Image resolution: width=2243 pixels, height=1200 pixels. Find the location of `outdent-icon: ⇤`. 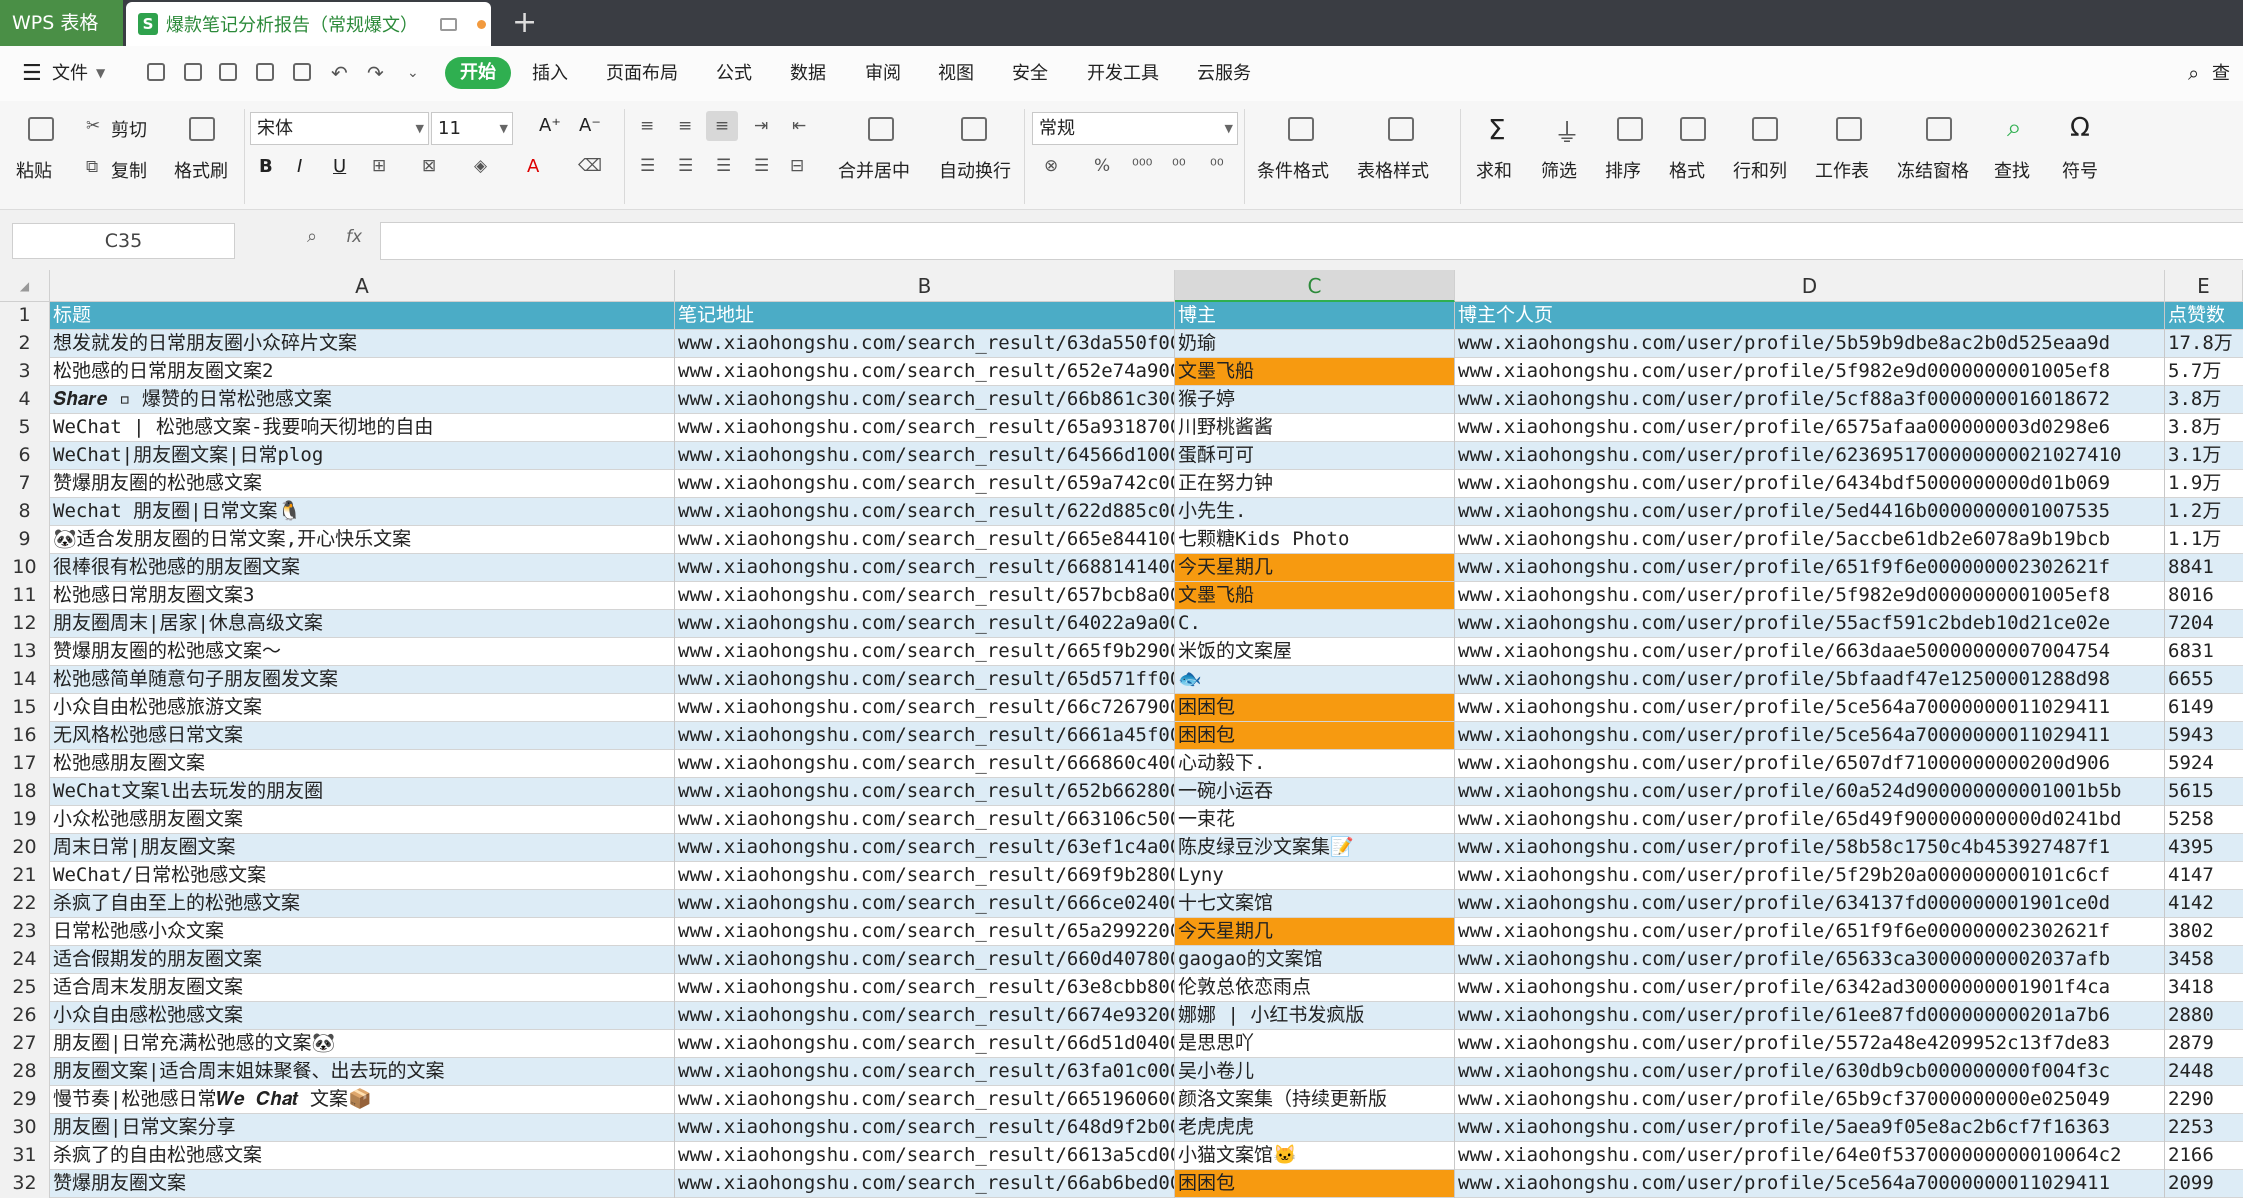

outdent-icon: ⇤ is located at coordinates (799, 126).